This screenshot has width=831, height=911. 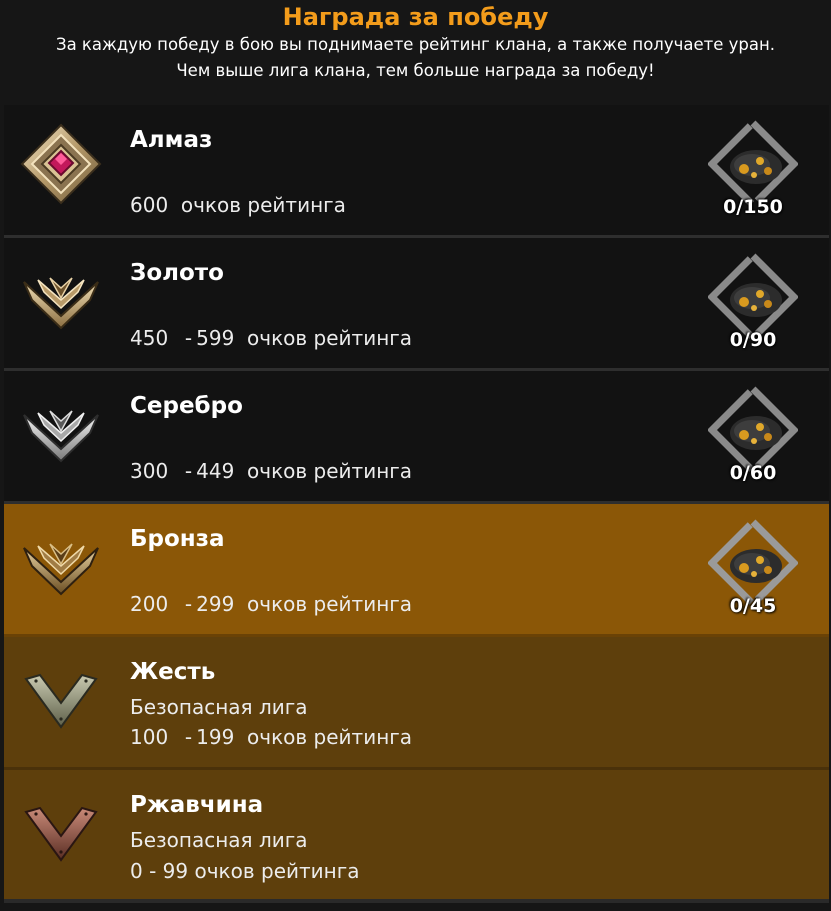 What do you see at coordinates (416, 171) in the screenshot?
I see `league-row-diamond: Алмаз 600 очков рейтинга 0/150` at bounding box center [416, 171].